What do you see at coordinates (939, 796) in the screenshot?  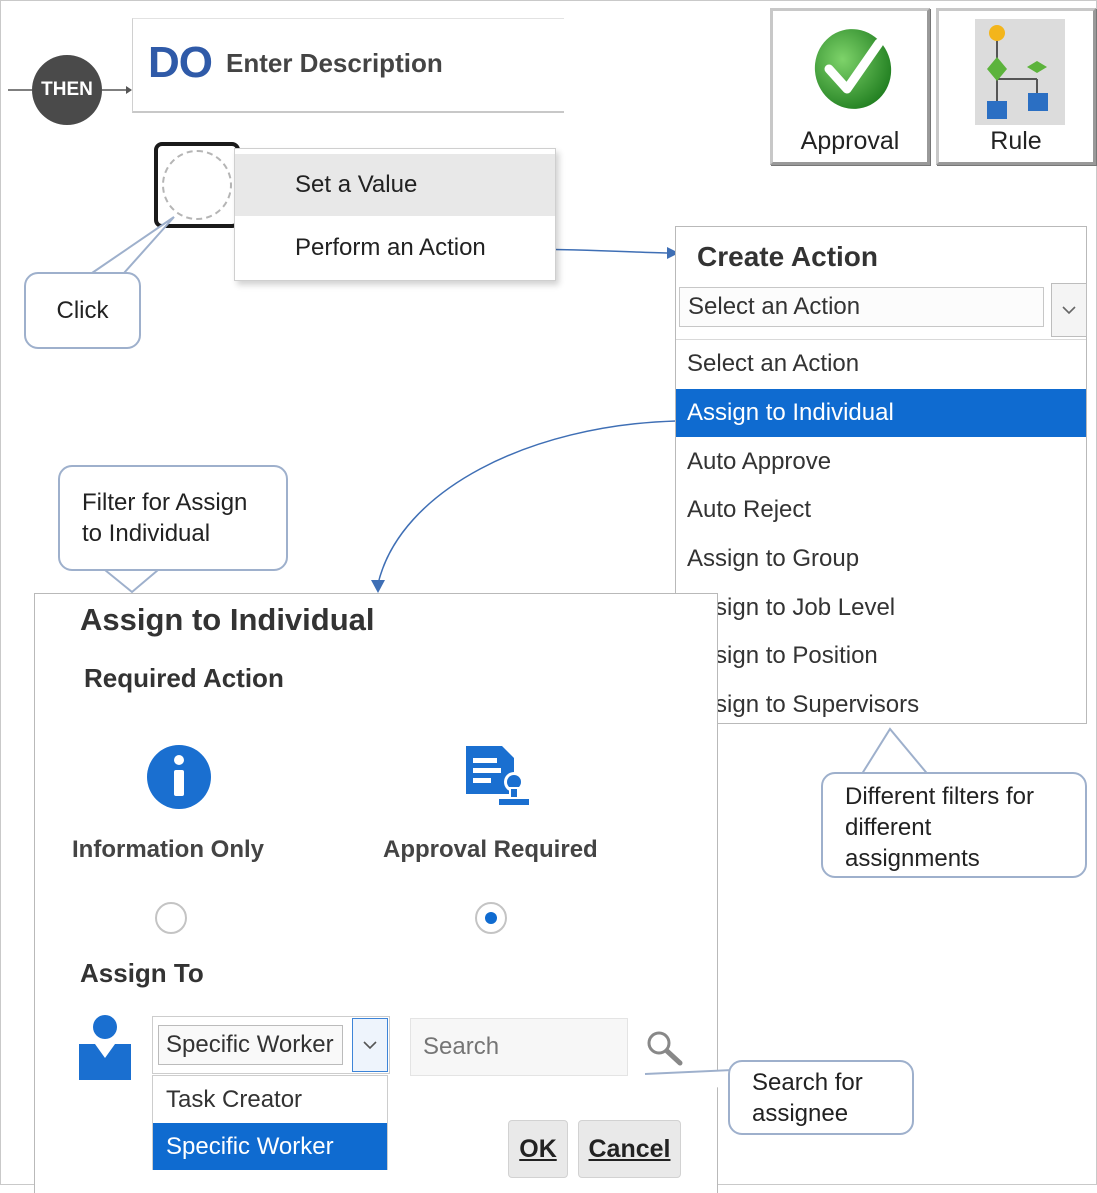 I see `filters-callout-line1: Different filters for` at bounding box center [939, 796].